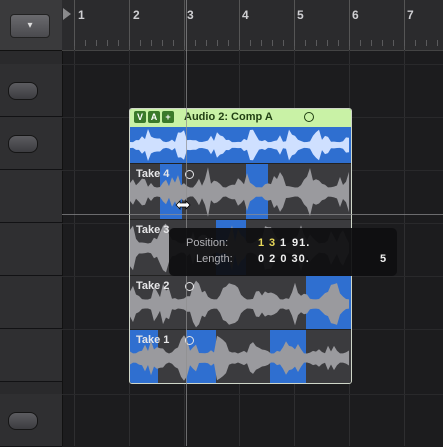  I want to click on take-label: Take 1, so click(153, 340).